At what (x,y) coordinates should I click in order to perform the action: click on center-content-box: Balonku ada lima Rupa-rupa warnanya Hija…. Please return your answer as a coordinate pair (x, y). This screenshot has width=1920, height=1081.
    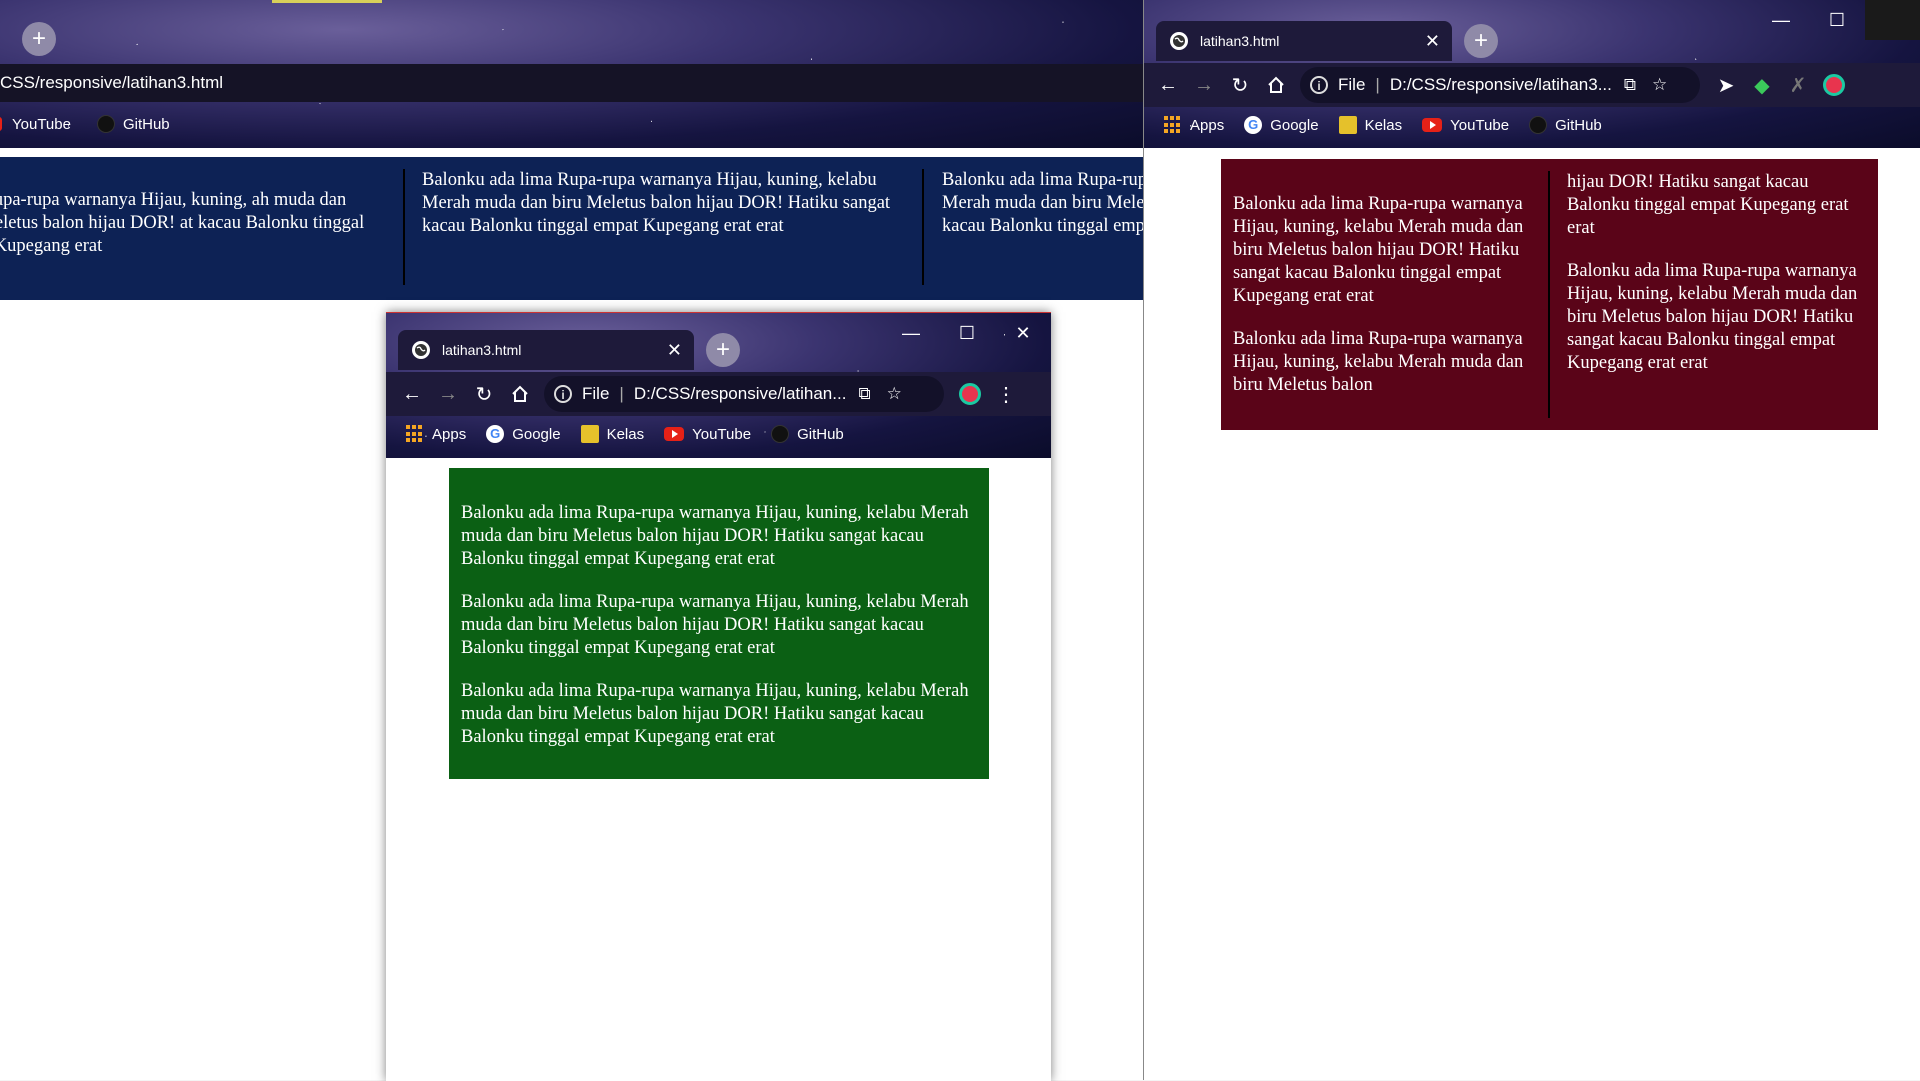
    Looking at the image, I should click on (719, 623).